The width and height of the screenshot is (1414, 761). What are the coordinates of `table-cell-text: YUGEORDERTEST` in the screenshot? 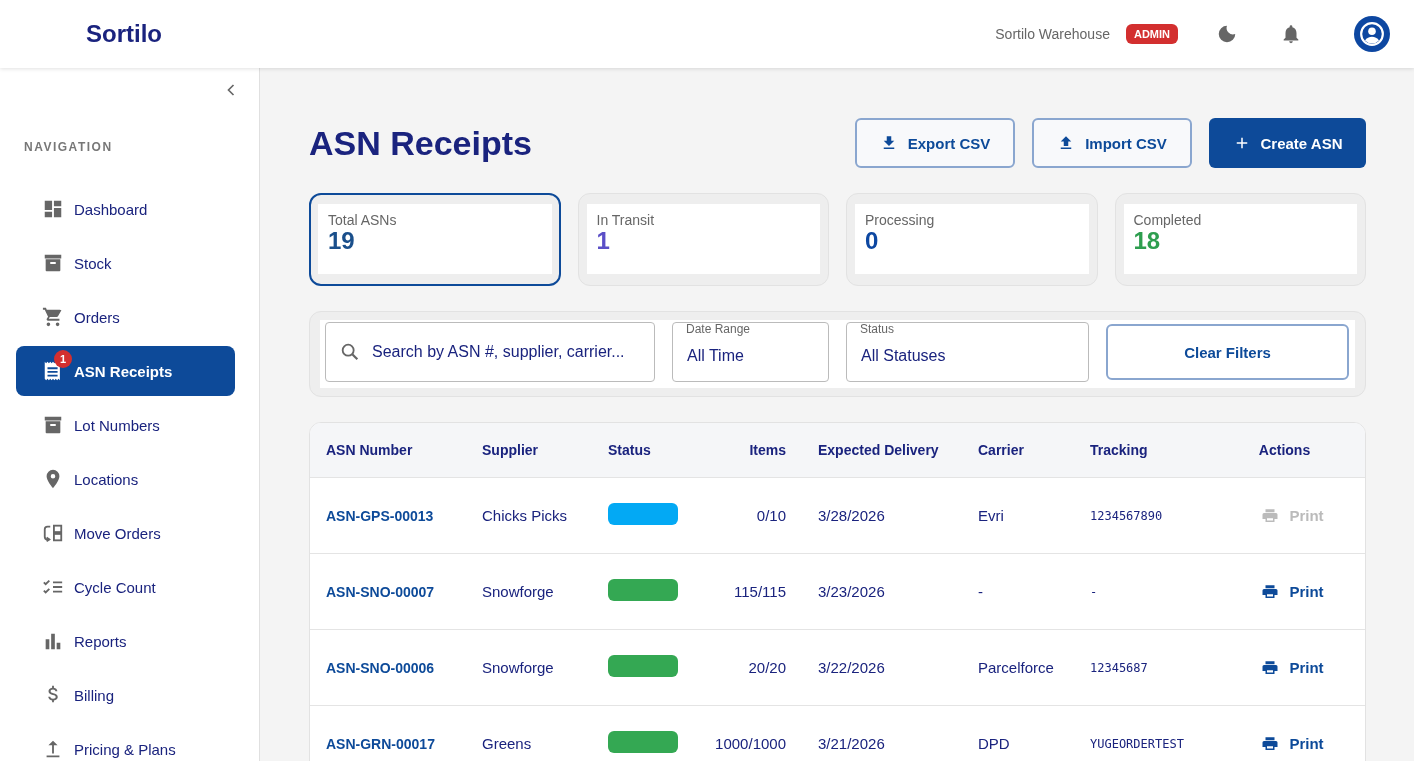 It's located at (1137, 743).